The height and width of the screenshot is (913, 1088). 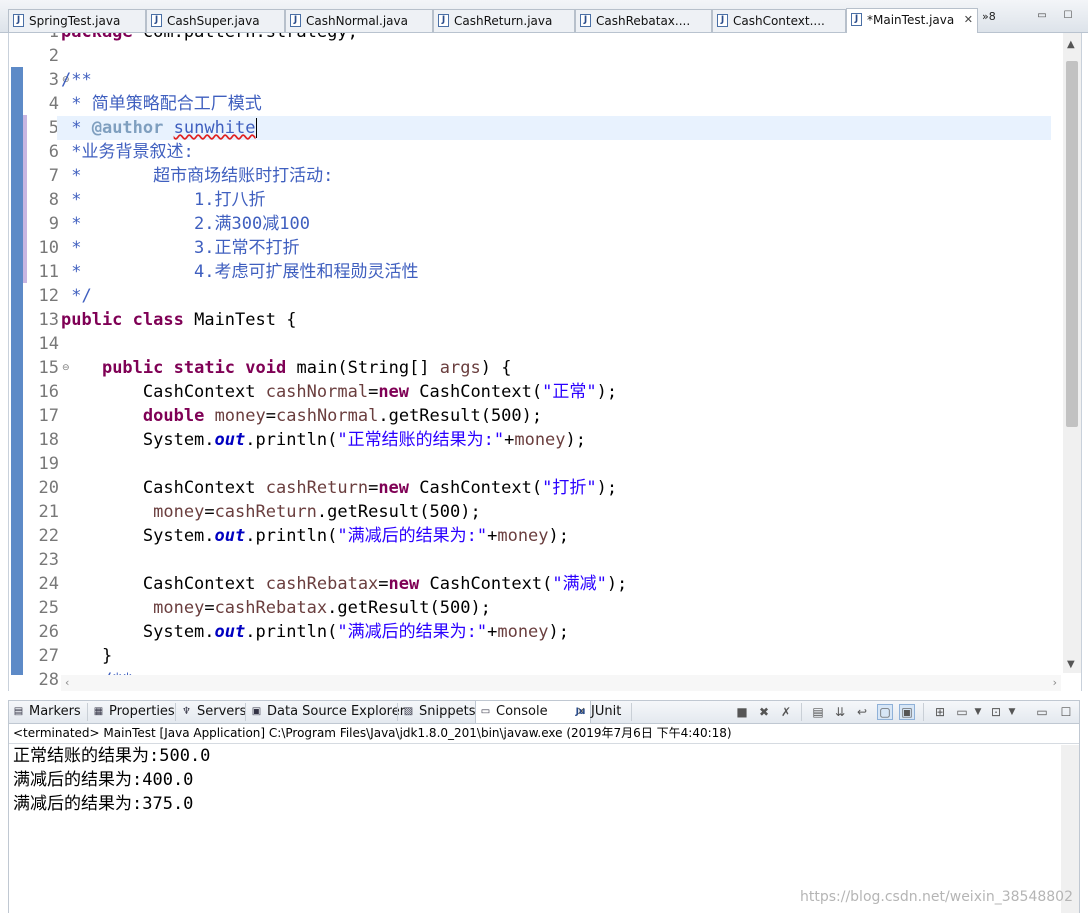 I want to click on close-tab-icon: ✕, so click(x=968, y=20).